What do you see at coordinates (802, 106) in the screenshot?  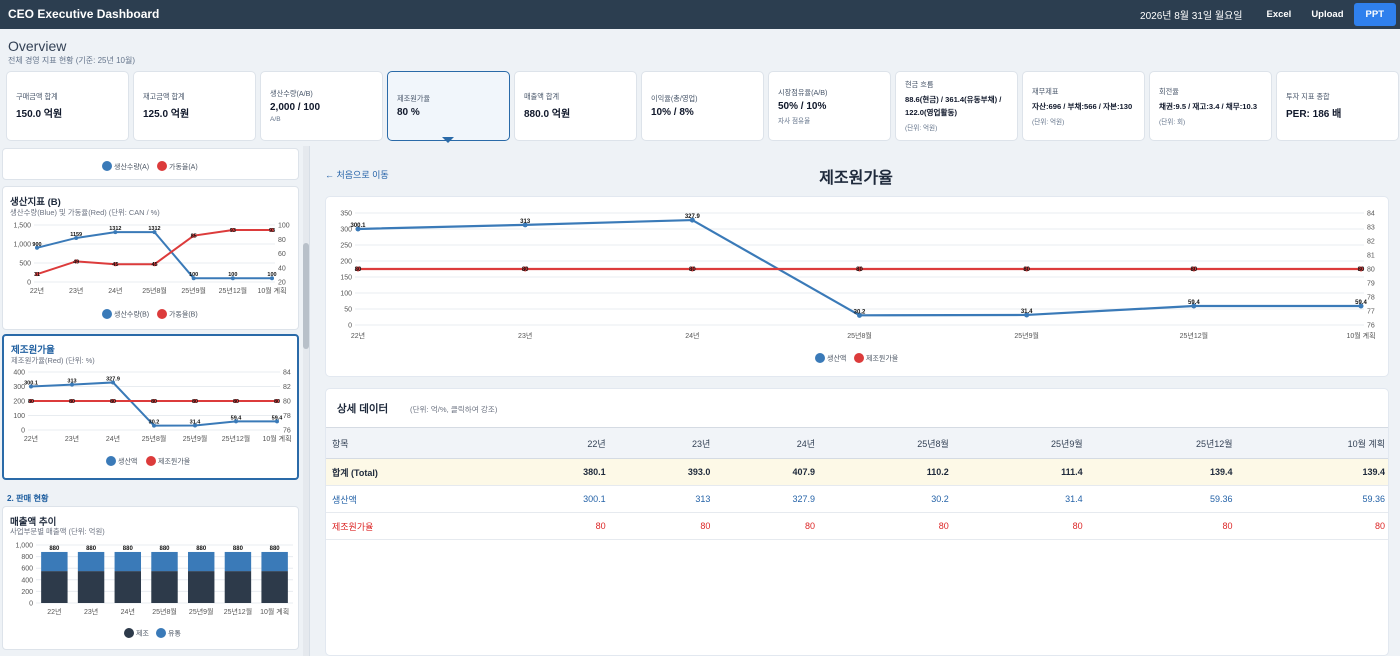 I see `kpi-value: 50% / 10%` at bounding box center [802, 106].